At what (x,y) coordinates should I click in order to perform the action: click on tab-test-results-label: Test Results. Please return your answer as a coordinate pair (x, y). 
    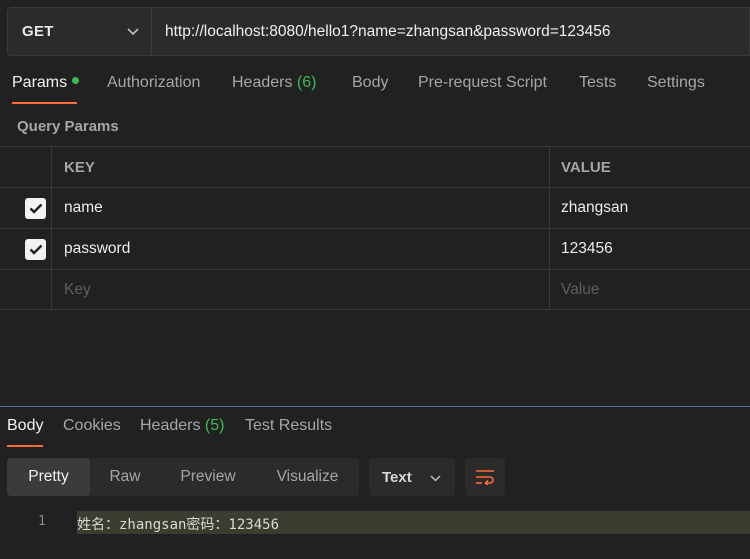
    Looking at the image, I should click on (289, 425).